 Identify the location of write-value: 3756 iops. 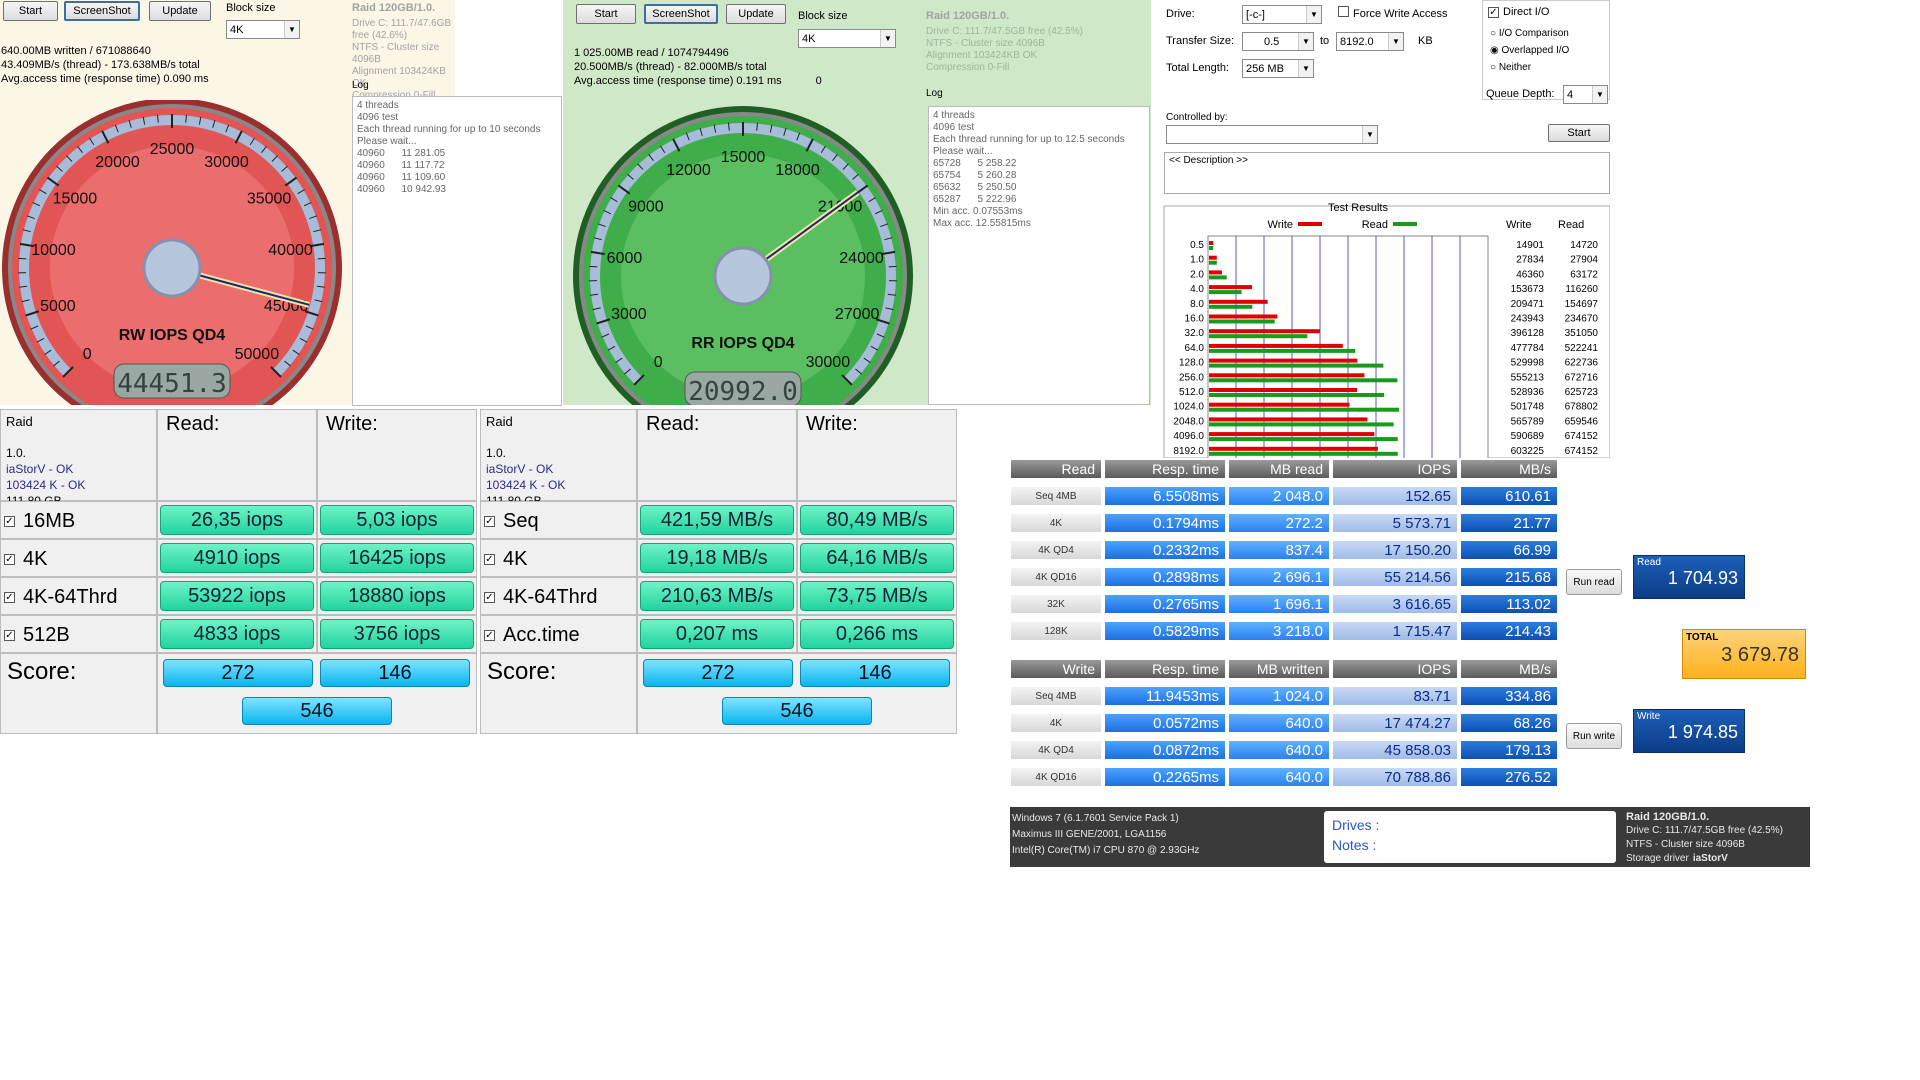
(397, 634).